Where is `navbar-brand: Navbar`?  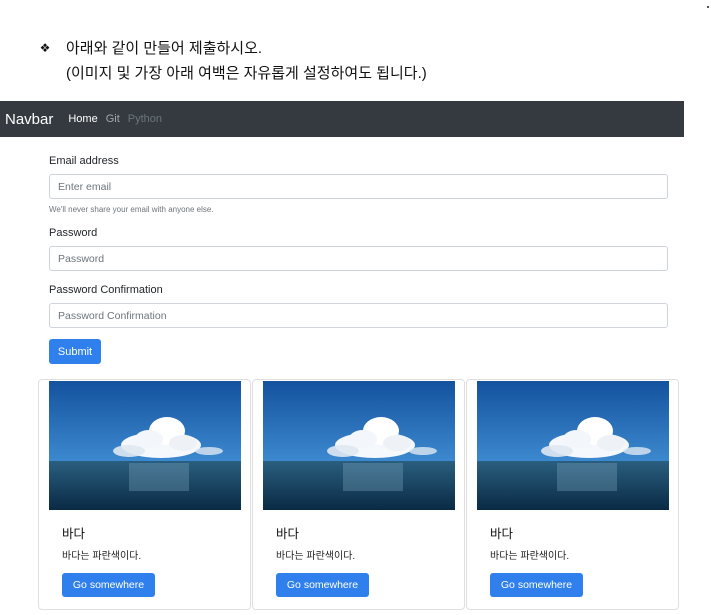 navbar-brand: Navbar is located at coordinates (29, 119).